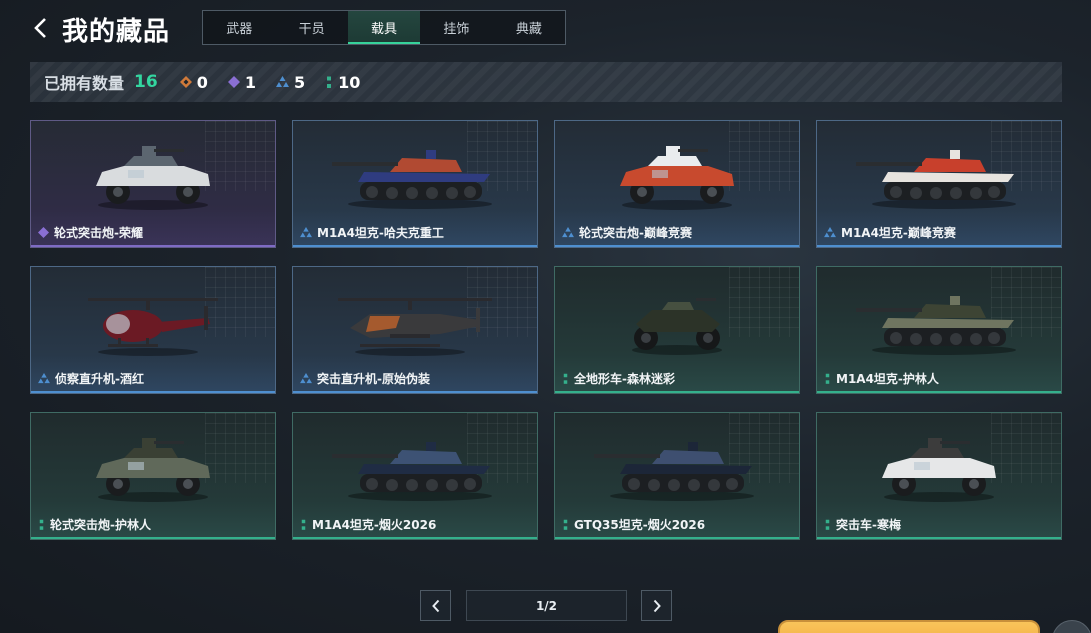 This screenshot has height=633, width=1091. Describe the element at coordinates (116, 32) in the screenshot. I see `page-title: 我的藏品` at that location.